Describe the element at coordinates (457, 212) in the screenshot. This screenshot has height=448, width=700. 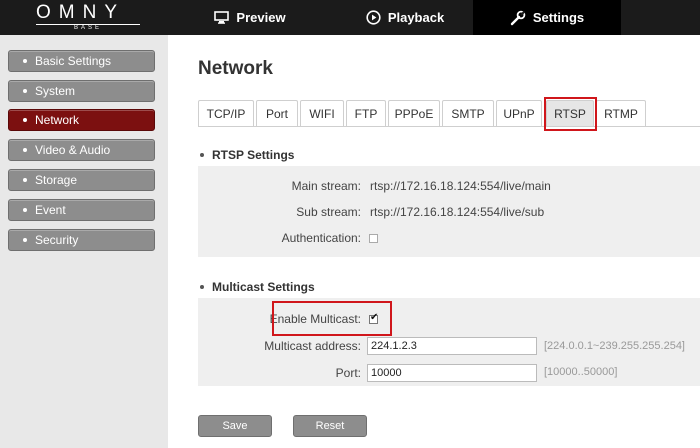
I see `sub-stream-value: rtsp://172.16.18.124:554/live/sub` at that location.